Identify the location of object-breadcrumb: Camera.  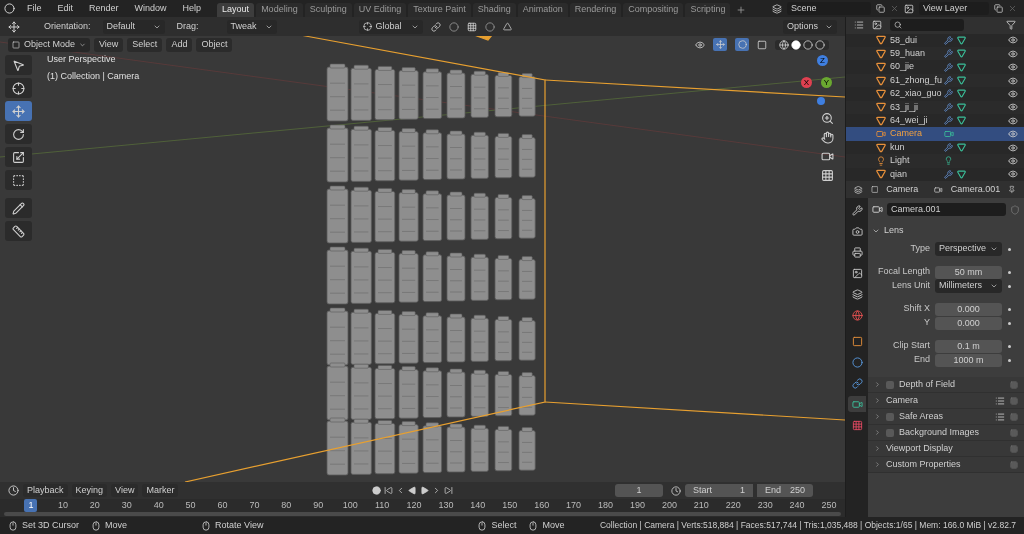
(902, 189).